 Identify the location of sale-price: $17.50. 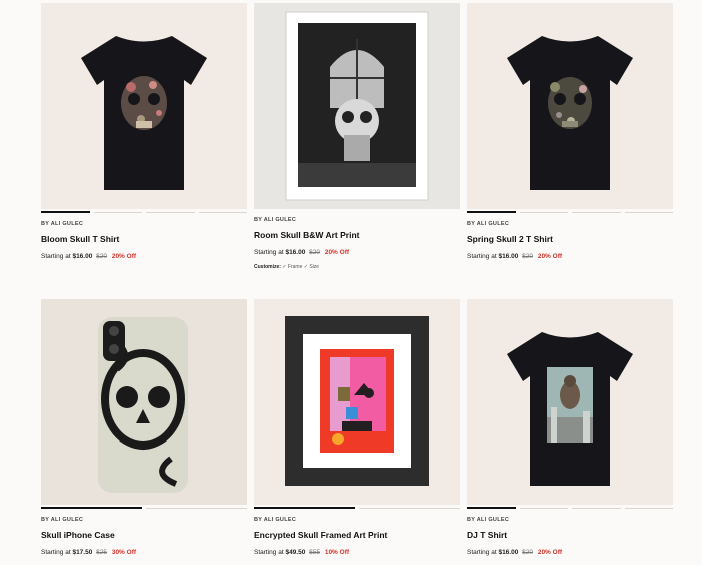
(82, 552).